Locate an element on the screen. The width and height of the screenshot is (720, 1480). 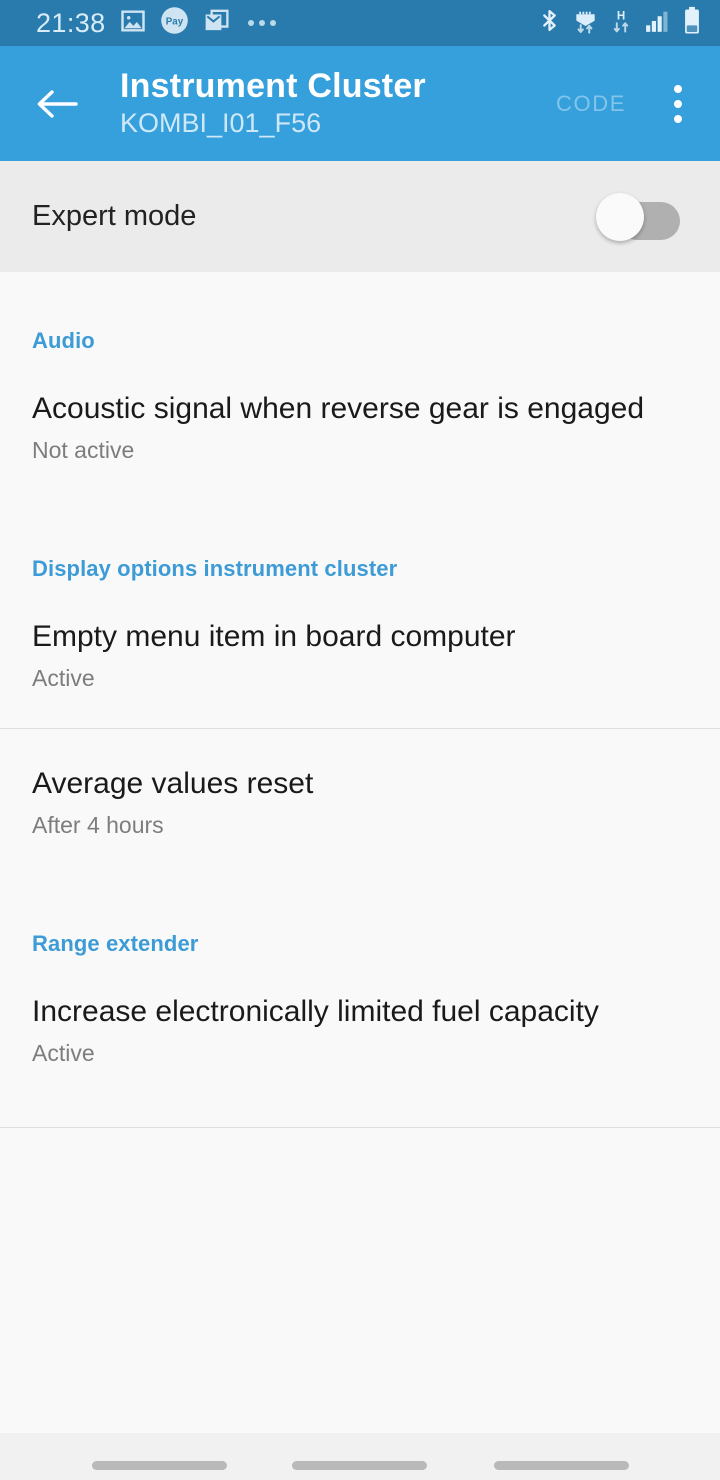
pref-title: Average values reset is located at coordinates (173, 784).